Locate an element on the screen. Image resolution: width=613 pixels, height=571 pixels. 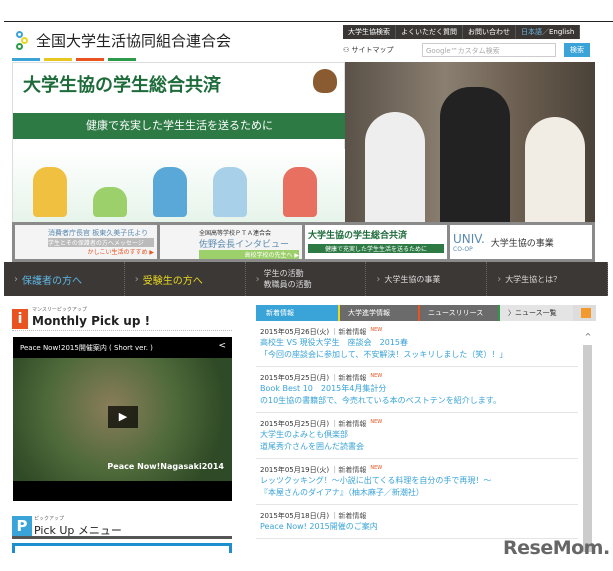
video-thumbnail: ▶ Peace Now!Nagasaki2014 is located at coordinates (122, 419).